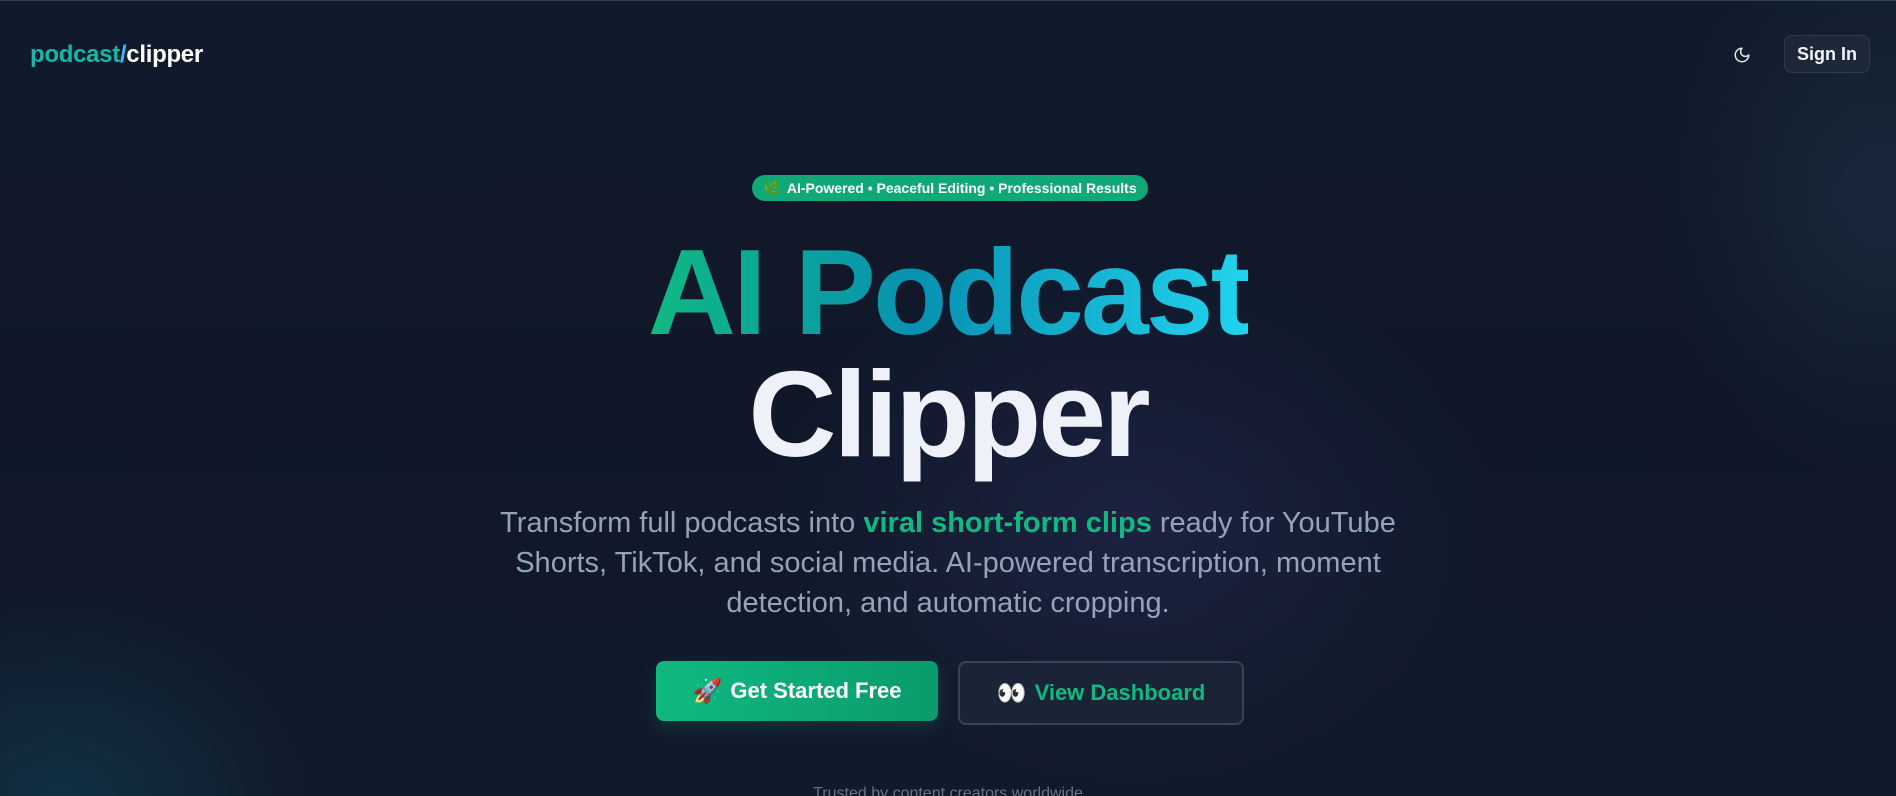 This screenshot has width=1896, height=796. I want to click on eyes-icon: 👀, so click(1011, 693).